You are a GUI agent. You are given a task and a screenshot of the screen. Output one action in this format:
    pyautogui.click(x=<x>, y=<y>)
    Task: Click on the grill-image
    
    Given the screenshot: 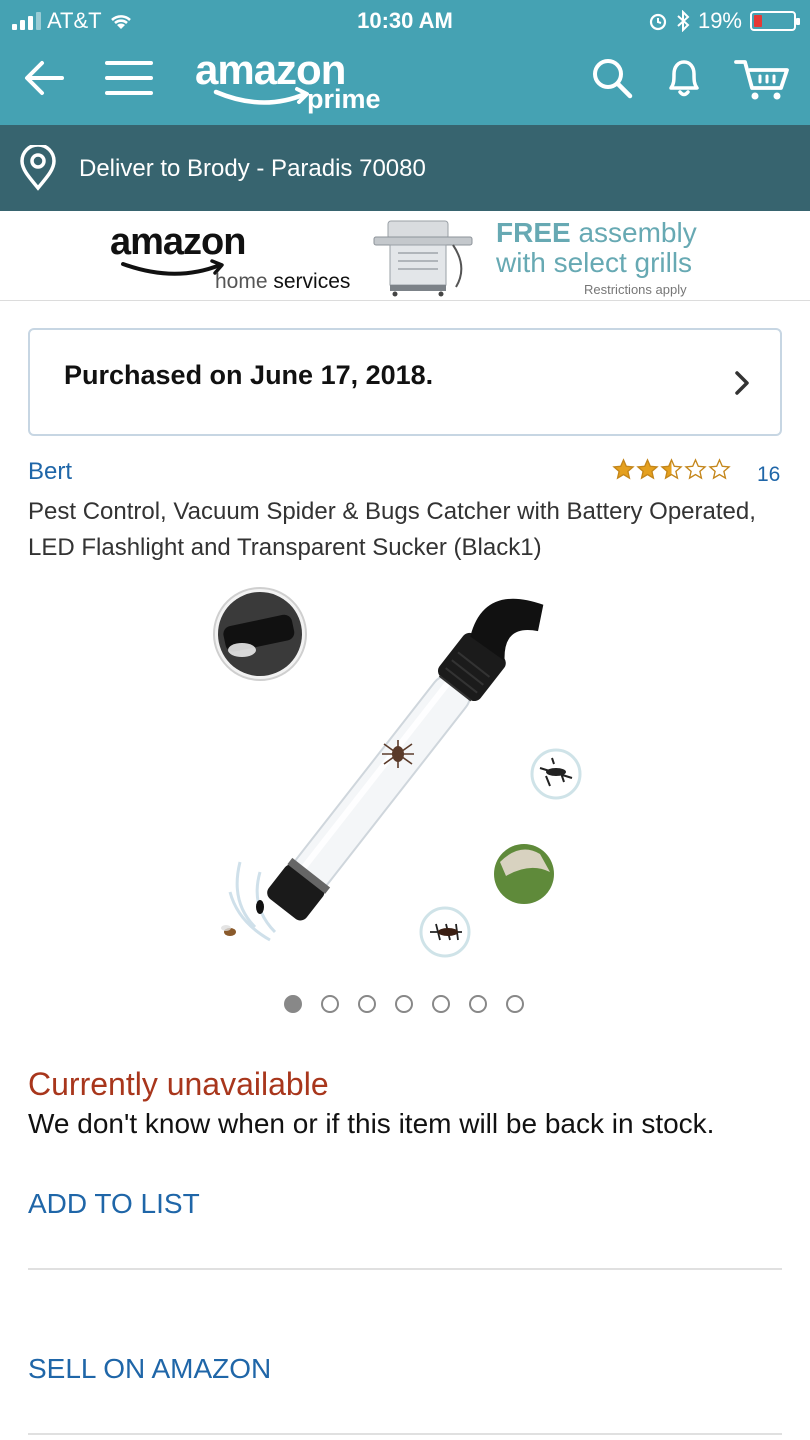 What is the action you would take?
    pyautogui.click(x=423, y=258)
    